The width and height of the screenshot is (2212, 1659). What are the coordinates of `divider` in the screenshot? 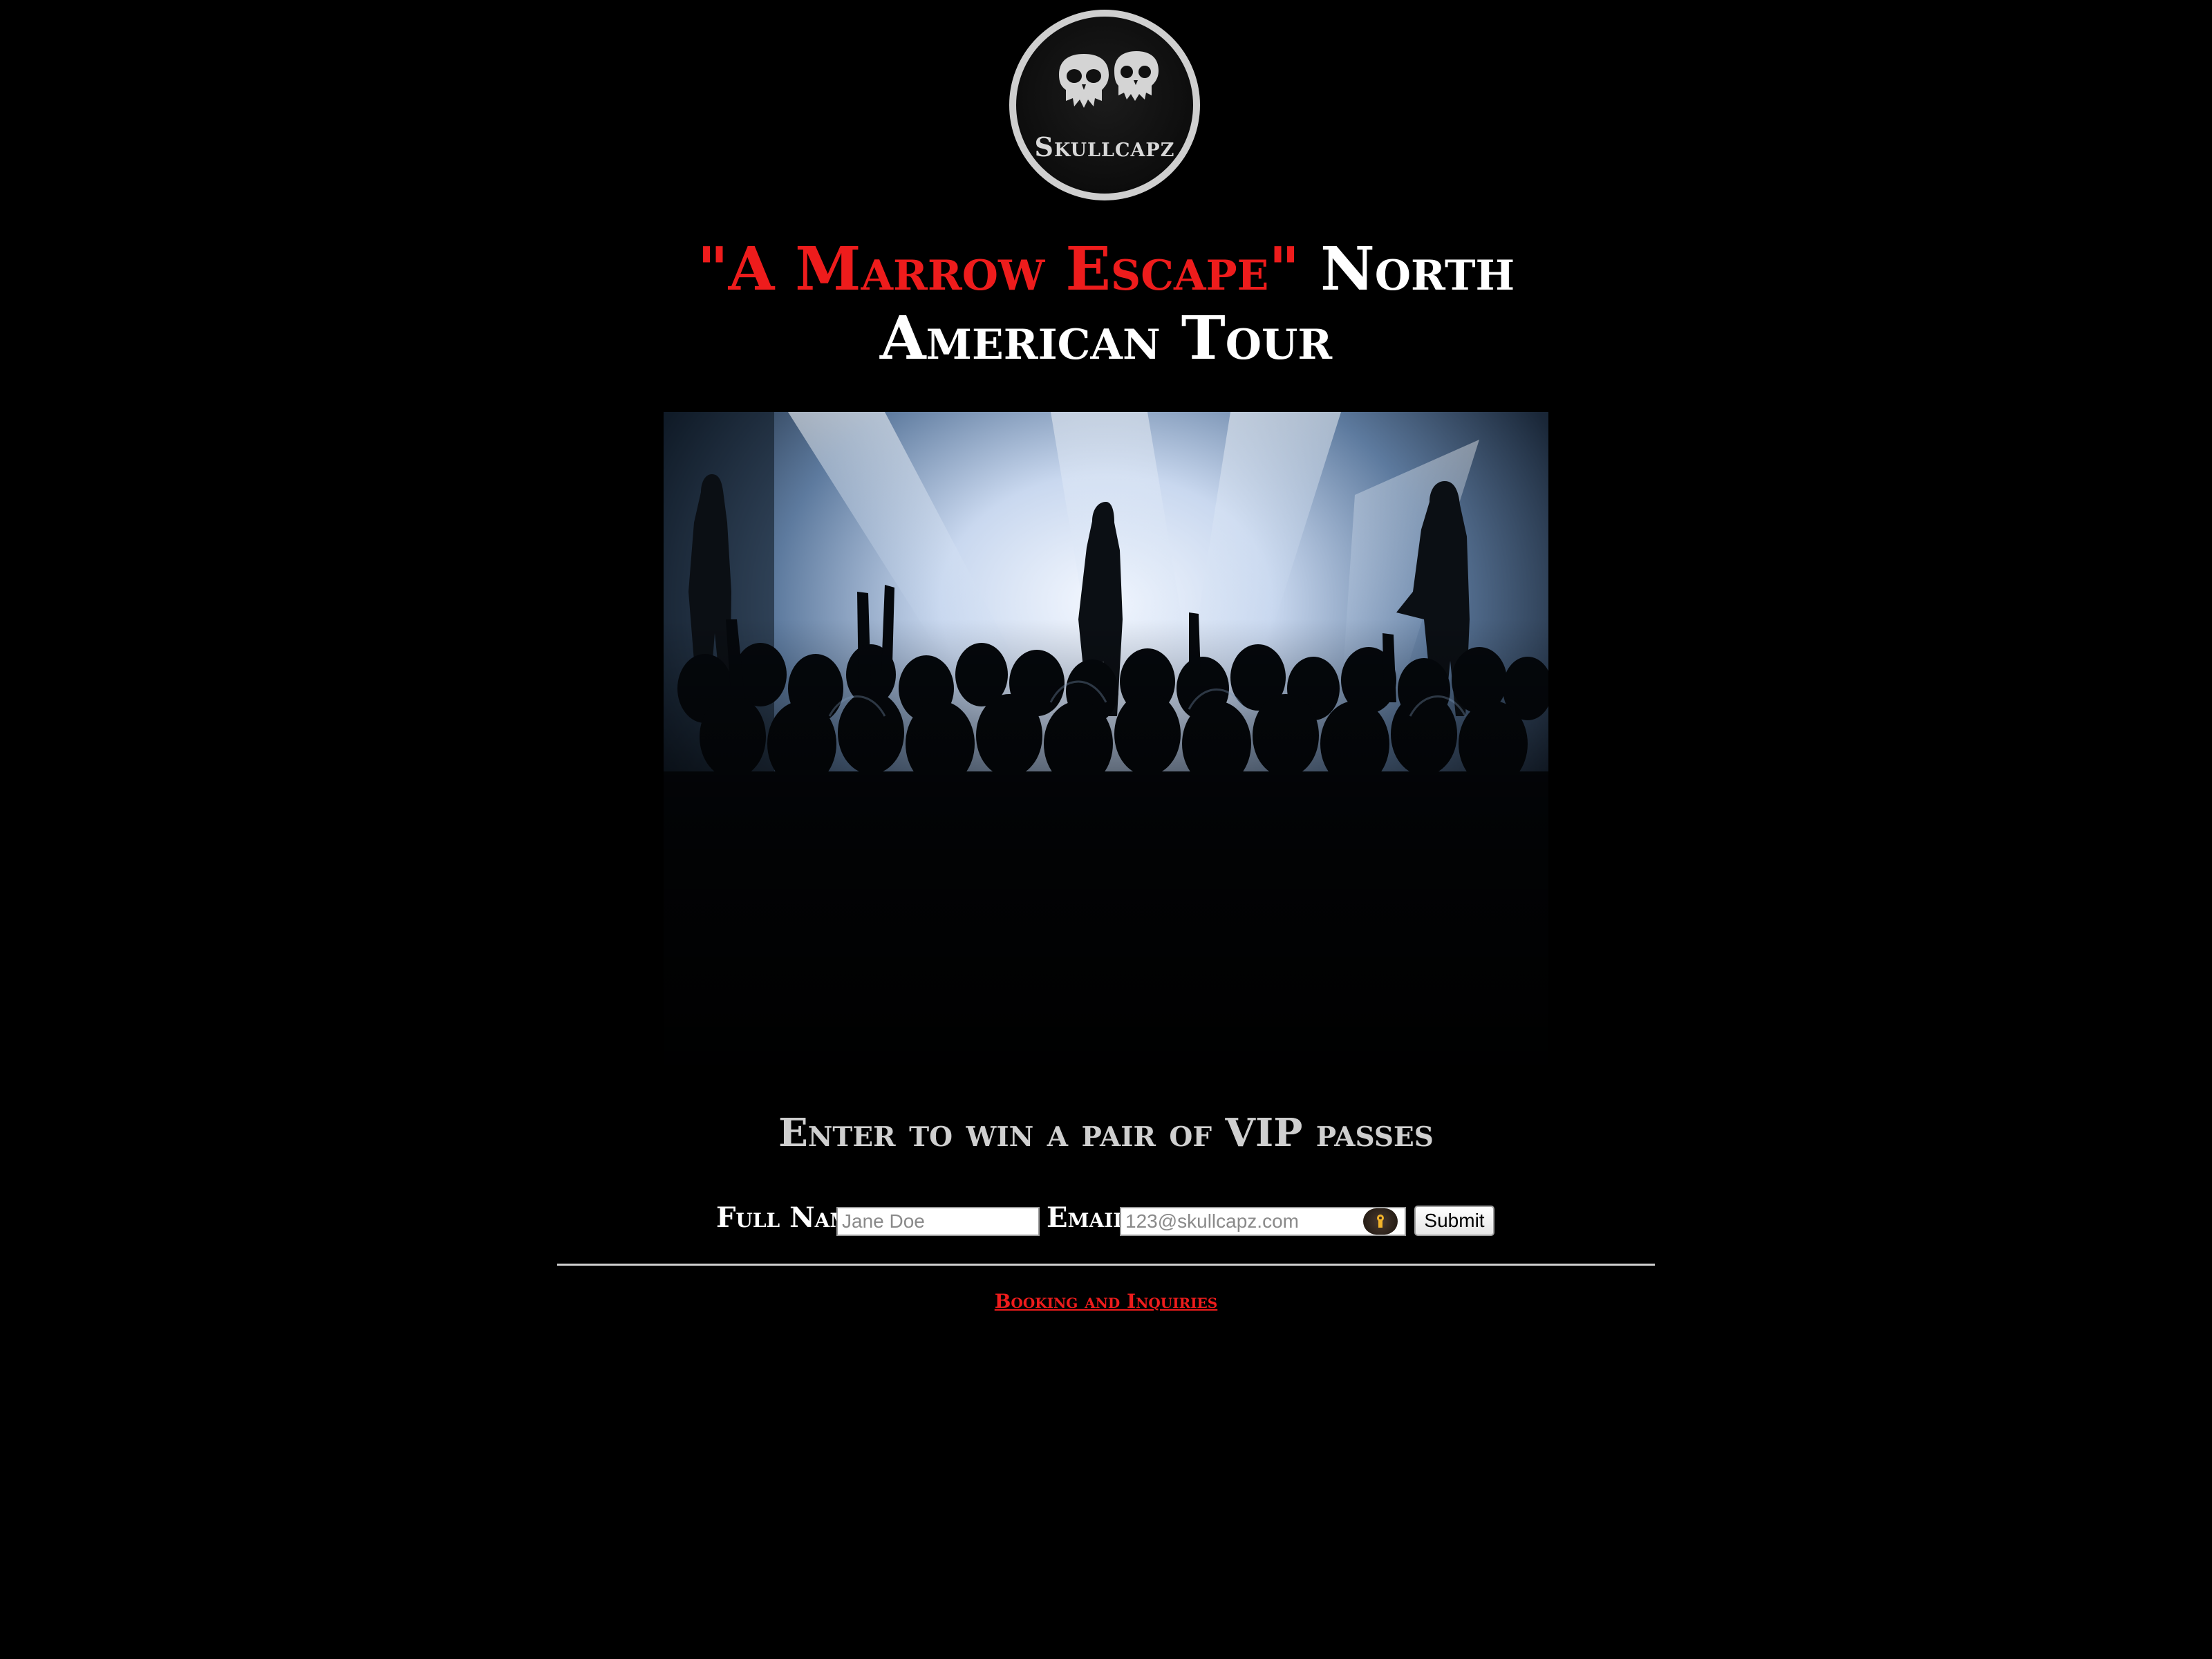 It's located at (1106, 1265).